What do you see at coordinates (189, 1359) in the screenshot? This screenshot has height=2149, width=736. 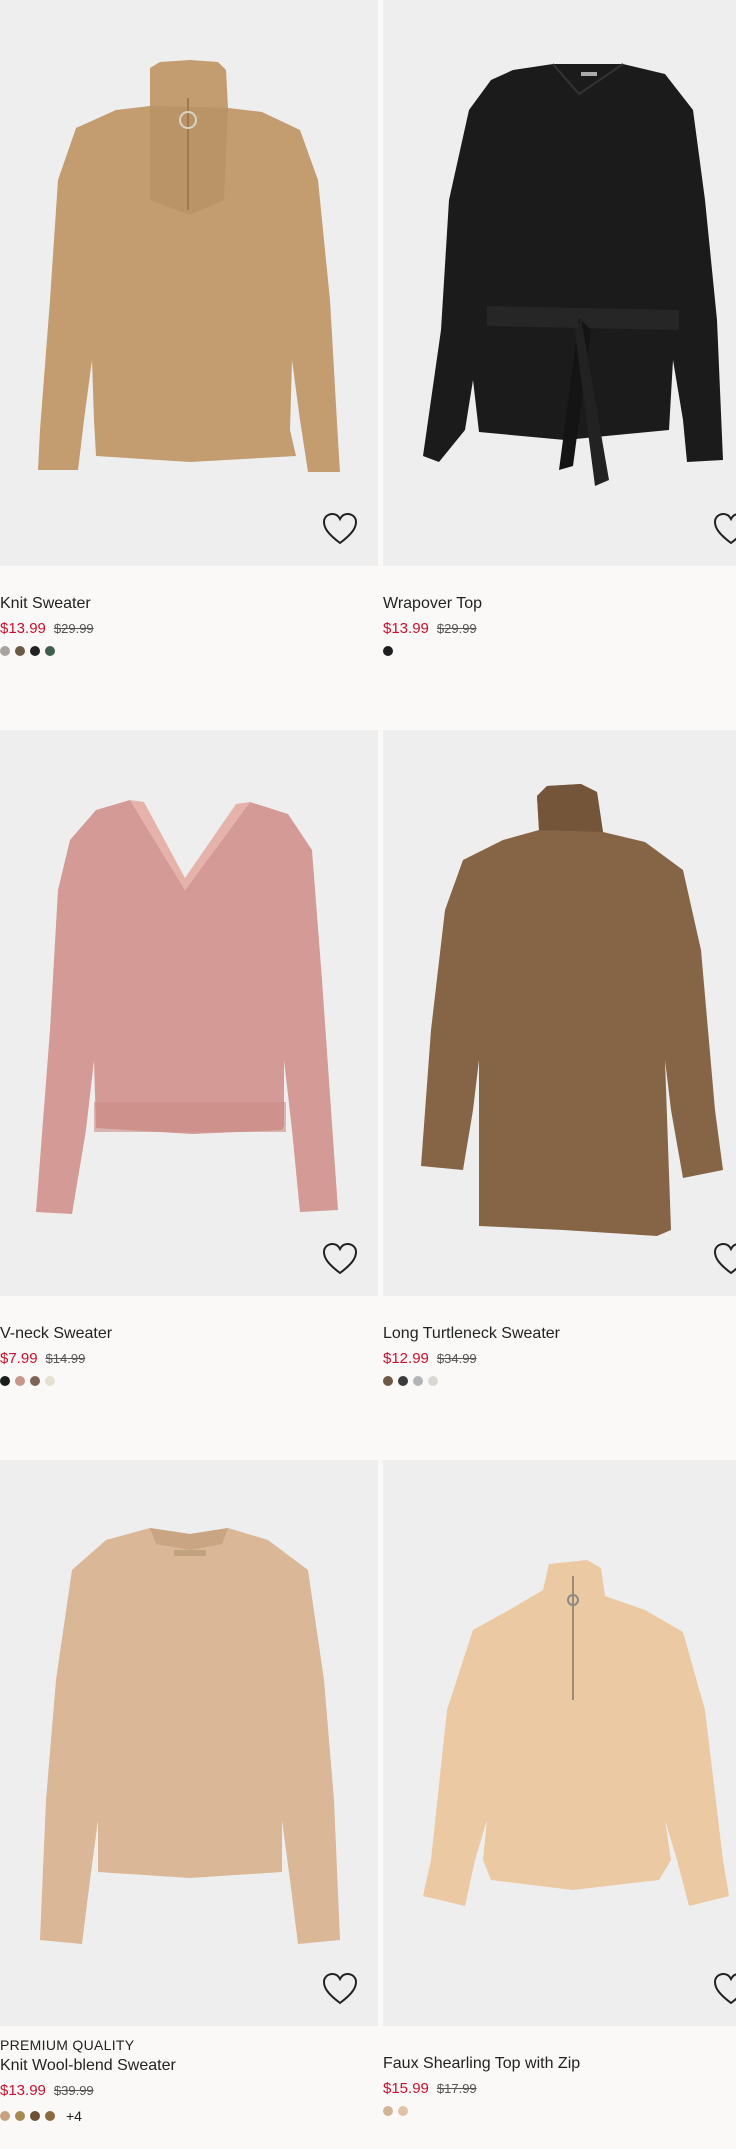 I see `price-line: $7.99 $14.99` at bounding box center [189, 1359].